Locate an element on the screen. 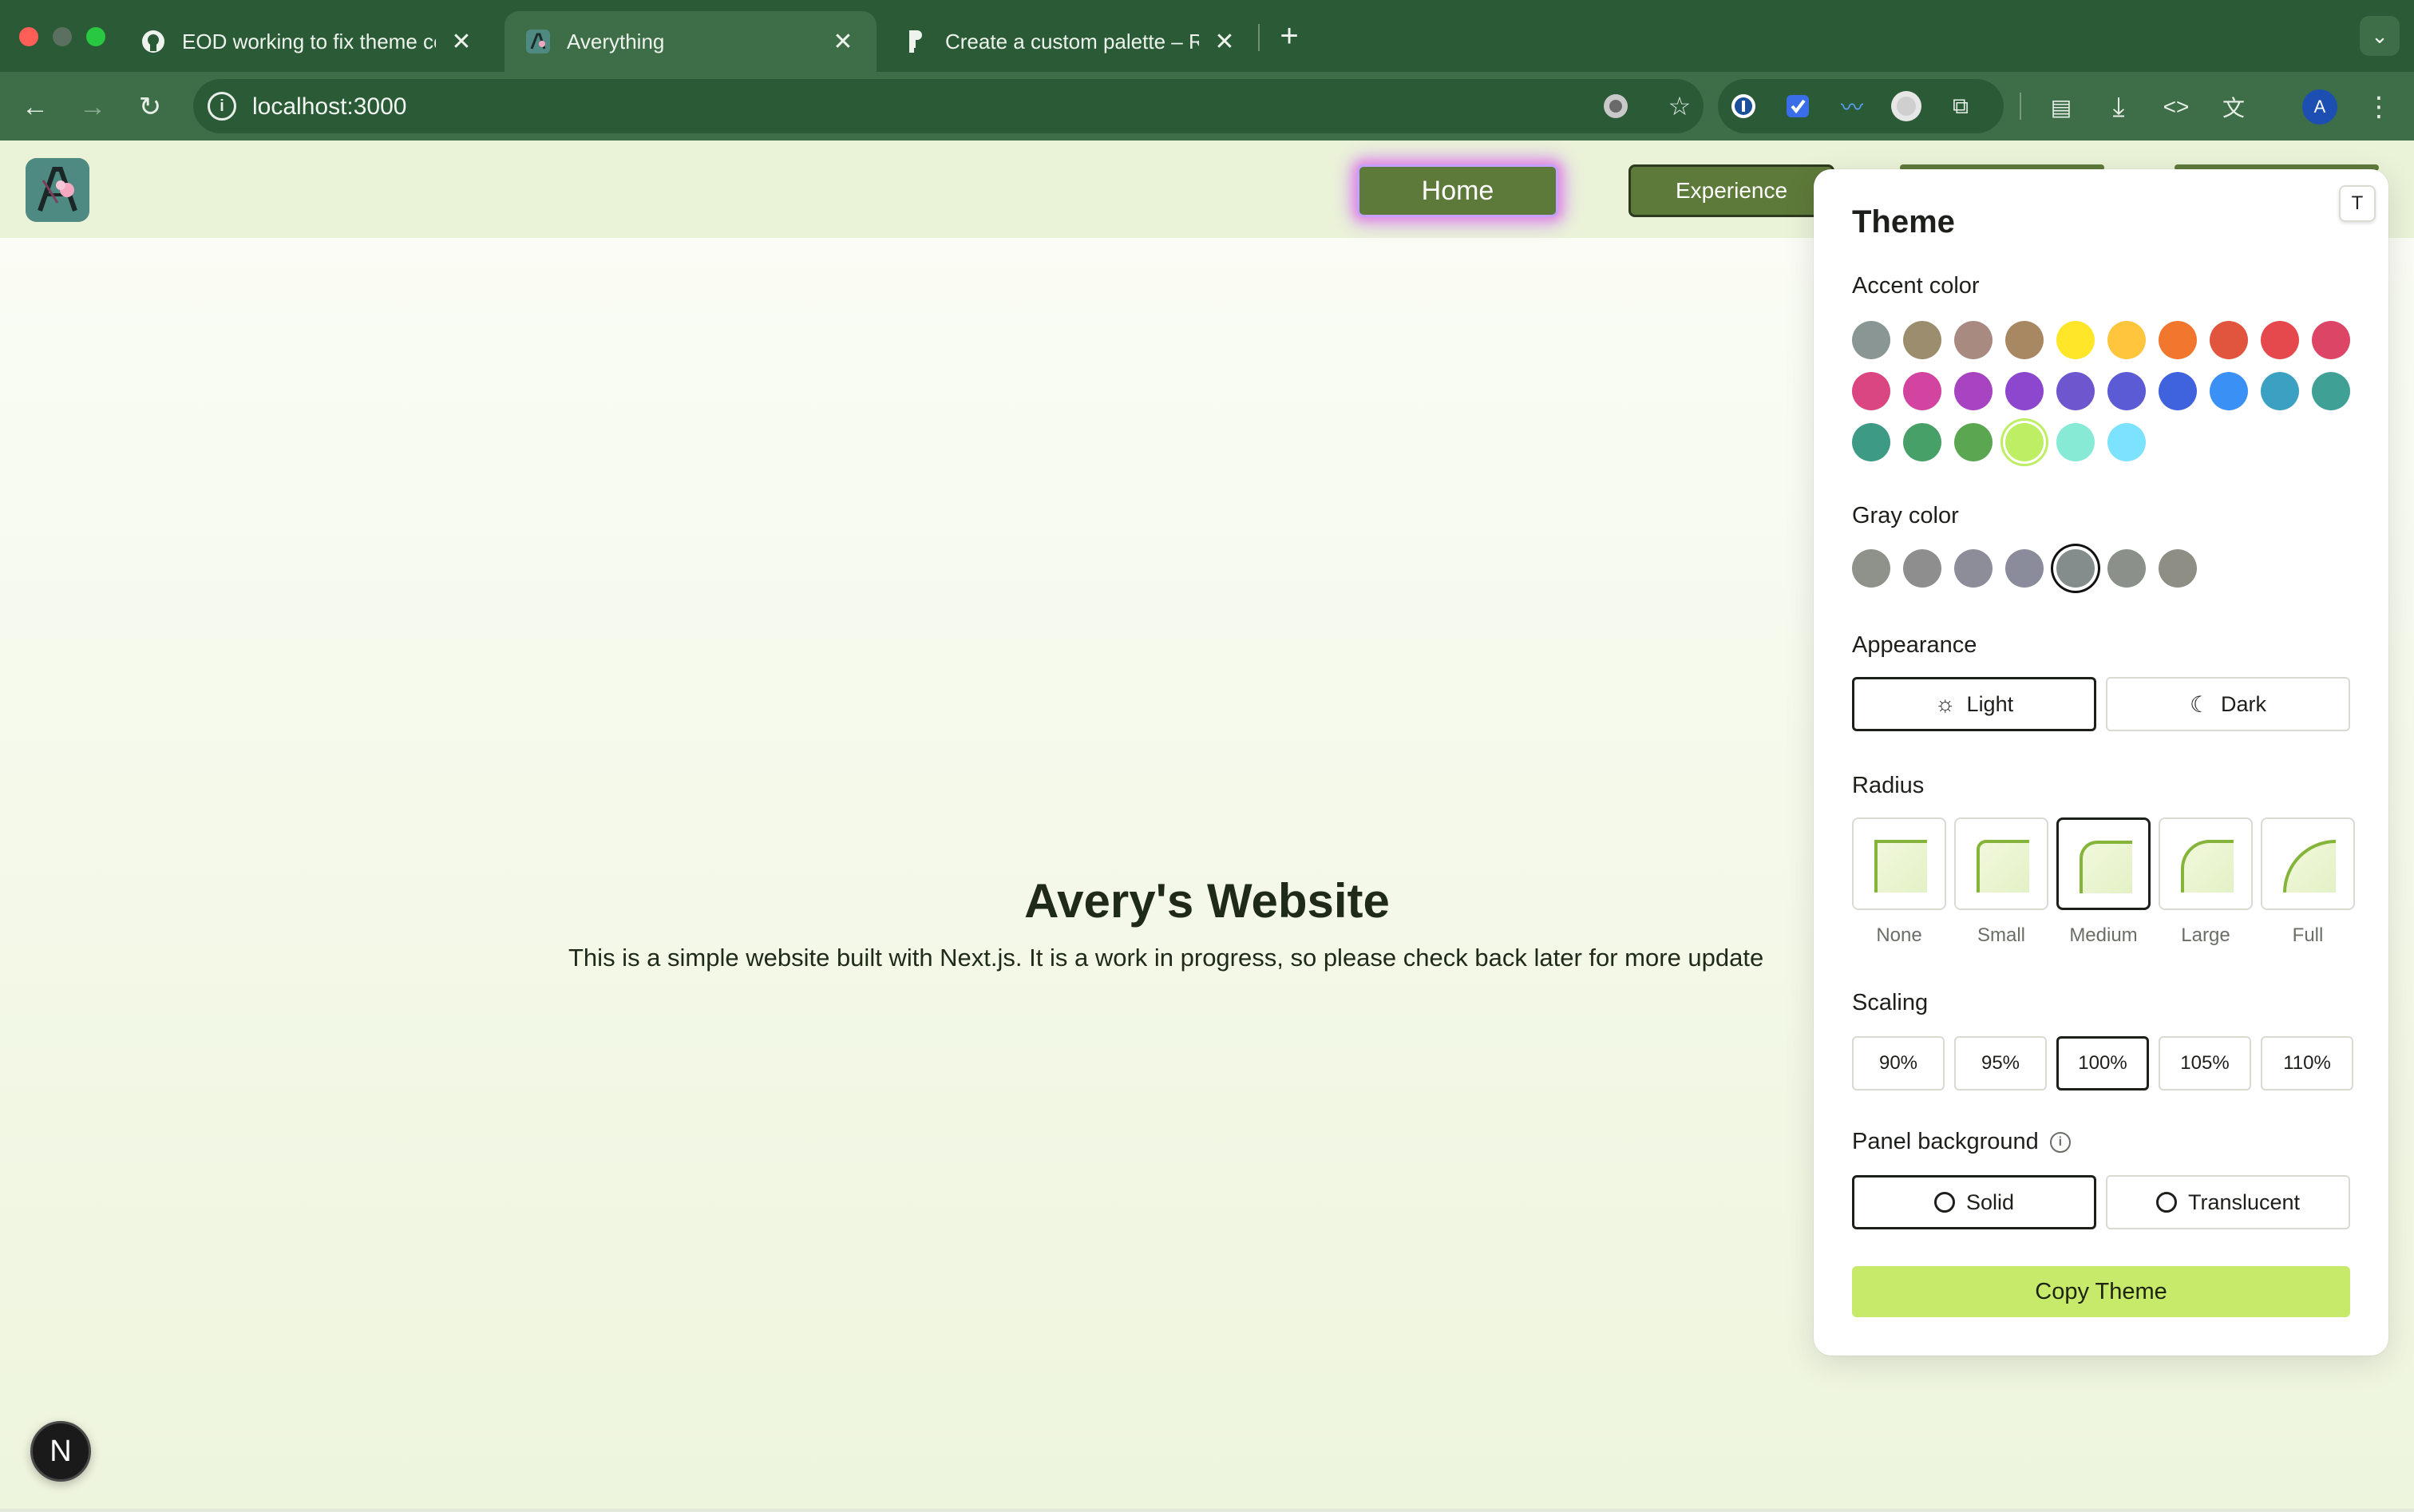 This screenshot has width=2414, height=1512. new-tab-button: + is located at coordinates (1289, 36).